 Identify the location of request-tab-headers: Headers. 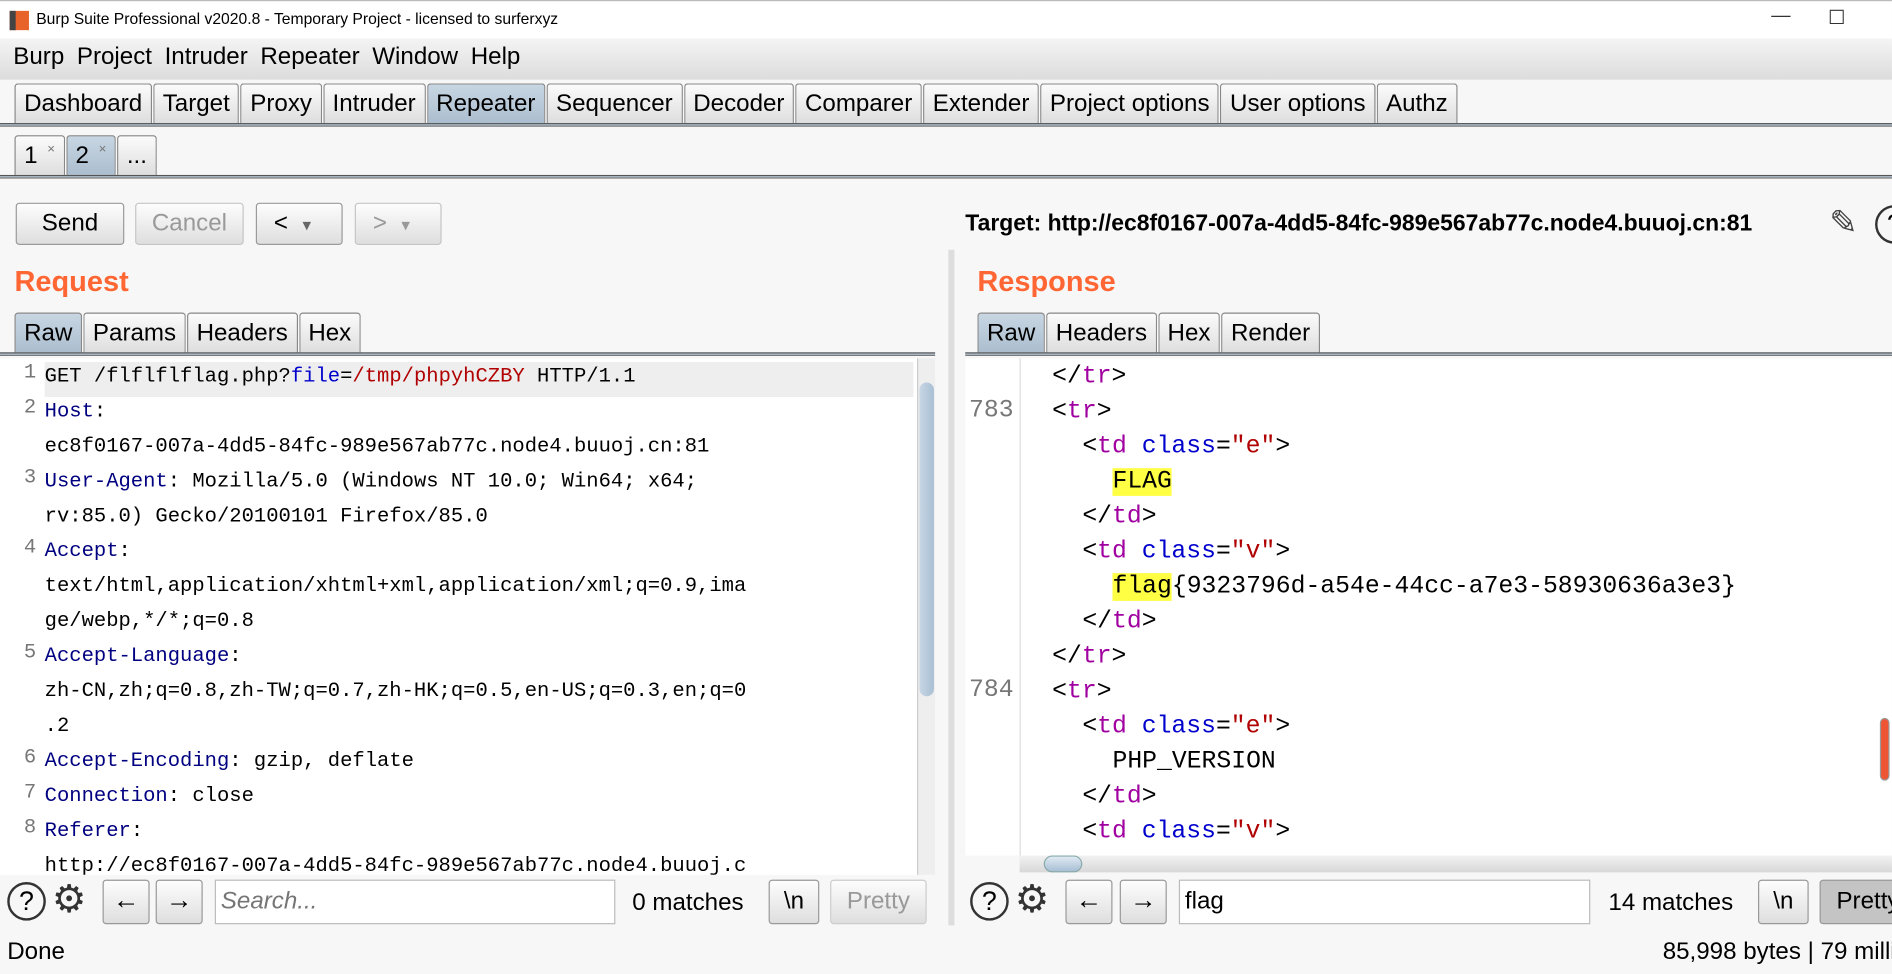
(242, 333).